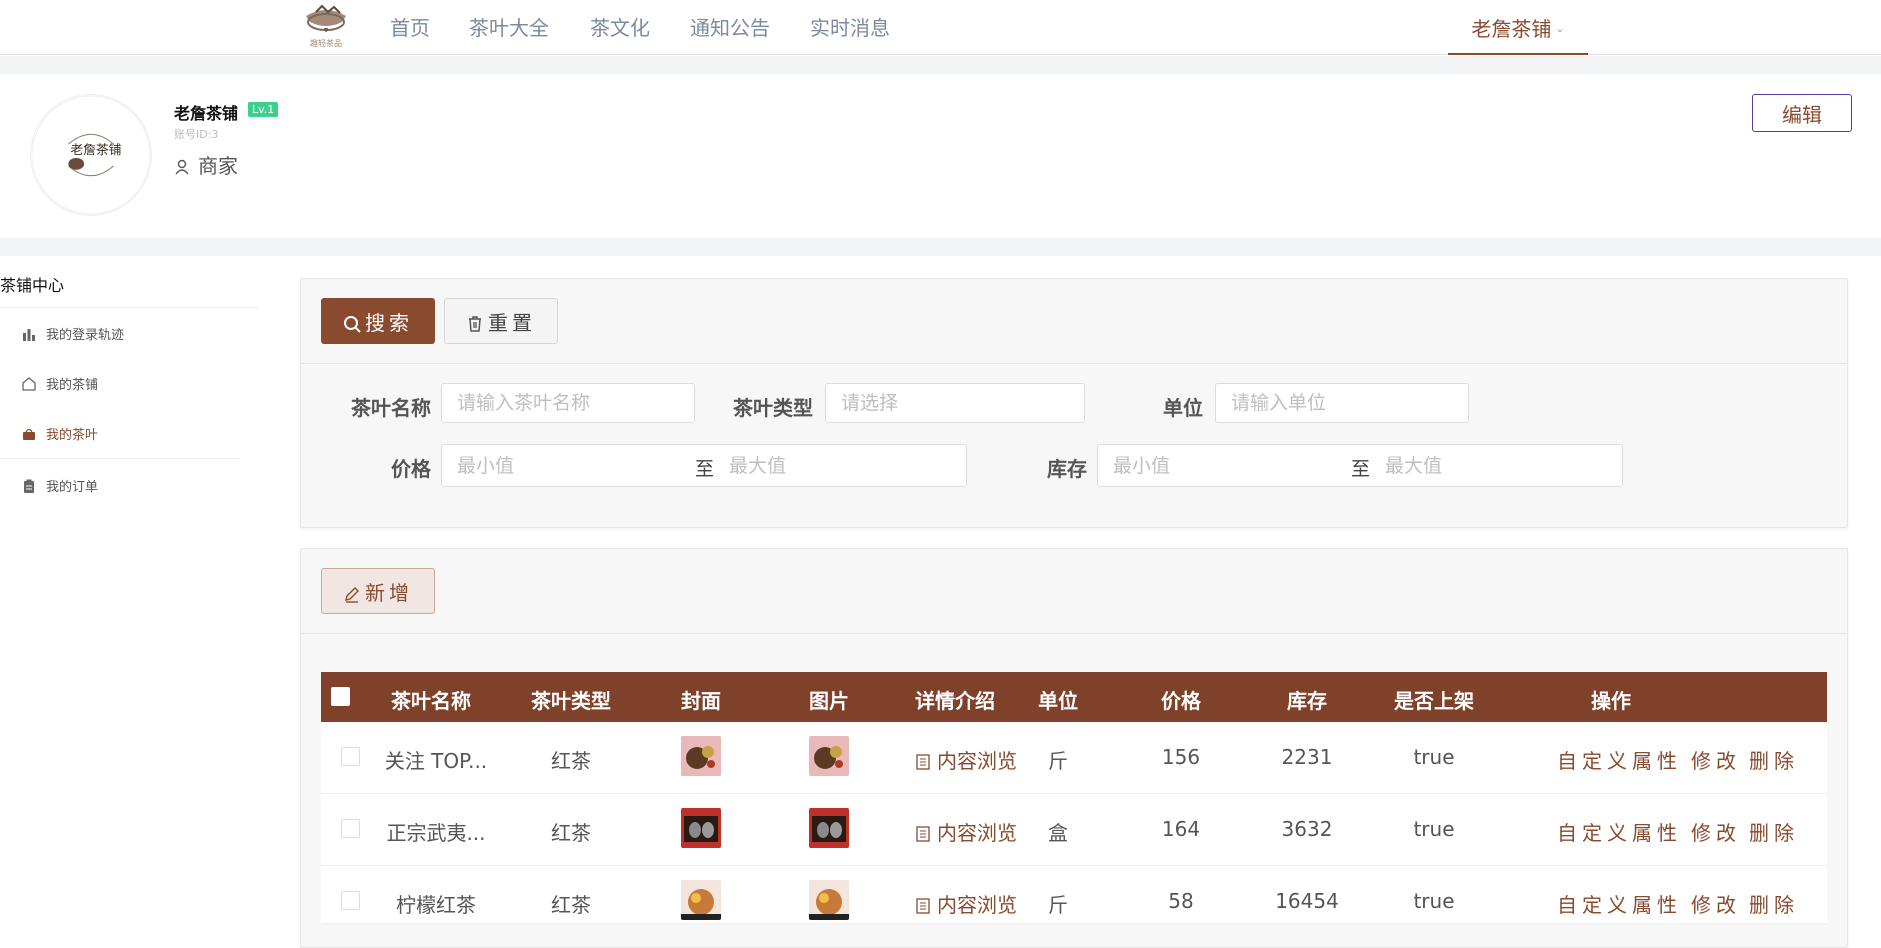 This screenshot has width=1881, height=948. What do you see at coordinates (411, 469) in the screenshot?
I see `price-label: 价格` at bounding box center [411, 469].